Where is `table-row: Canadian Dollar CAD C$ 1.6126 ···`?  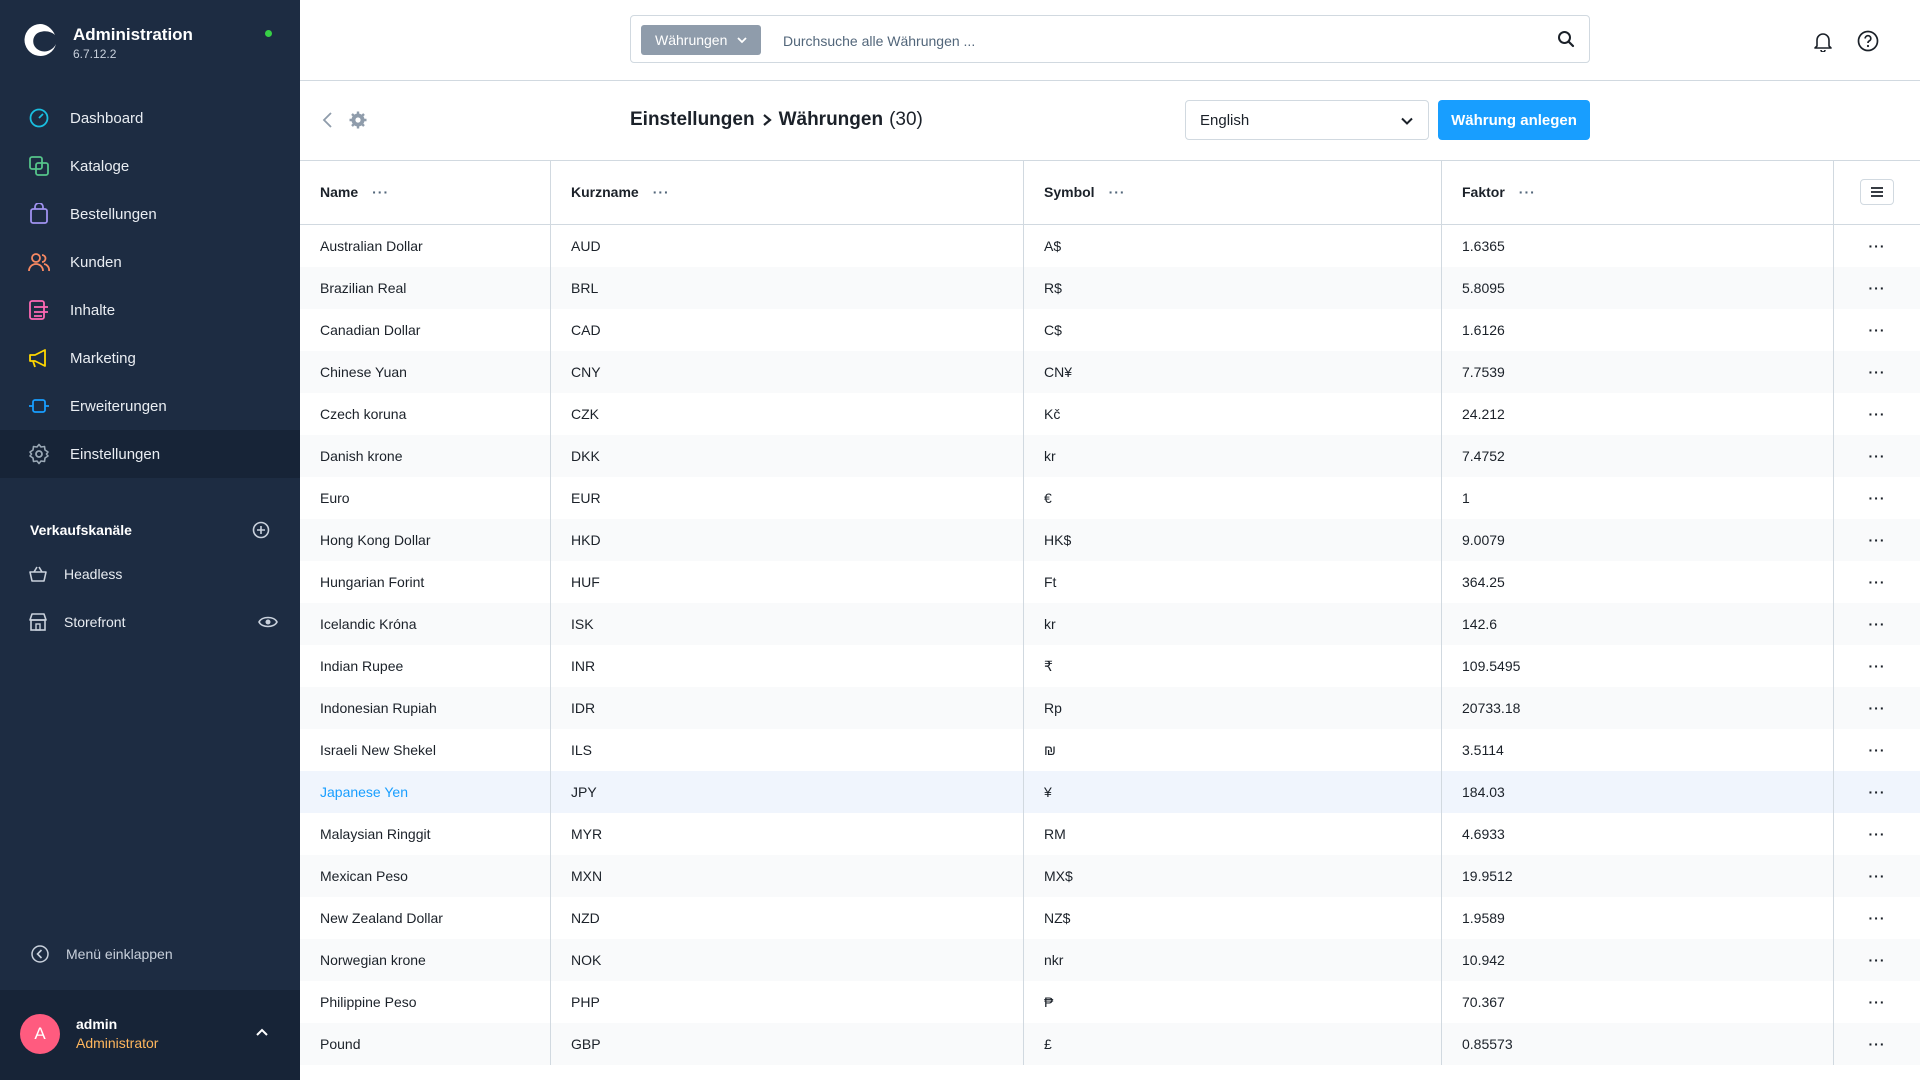
table-row: Canadian Dollar CAD C$ 1.6126 ··· is located at coordinates (1110, 330).